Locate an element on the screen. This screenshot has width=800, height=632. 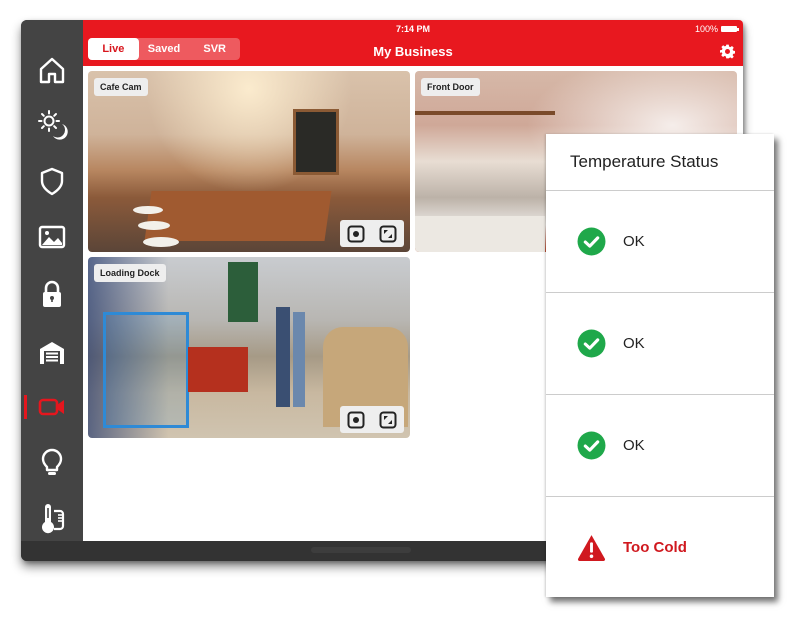
sidebar-item-scenes is located at coordinates (52, 125).